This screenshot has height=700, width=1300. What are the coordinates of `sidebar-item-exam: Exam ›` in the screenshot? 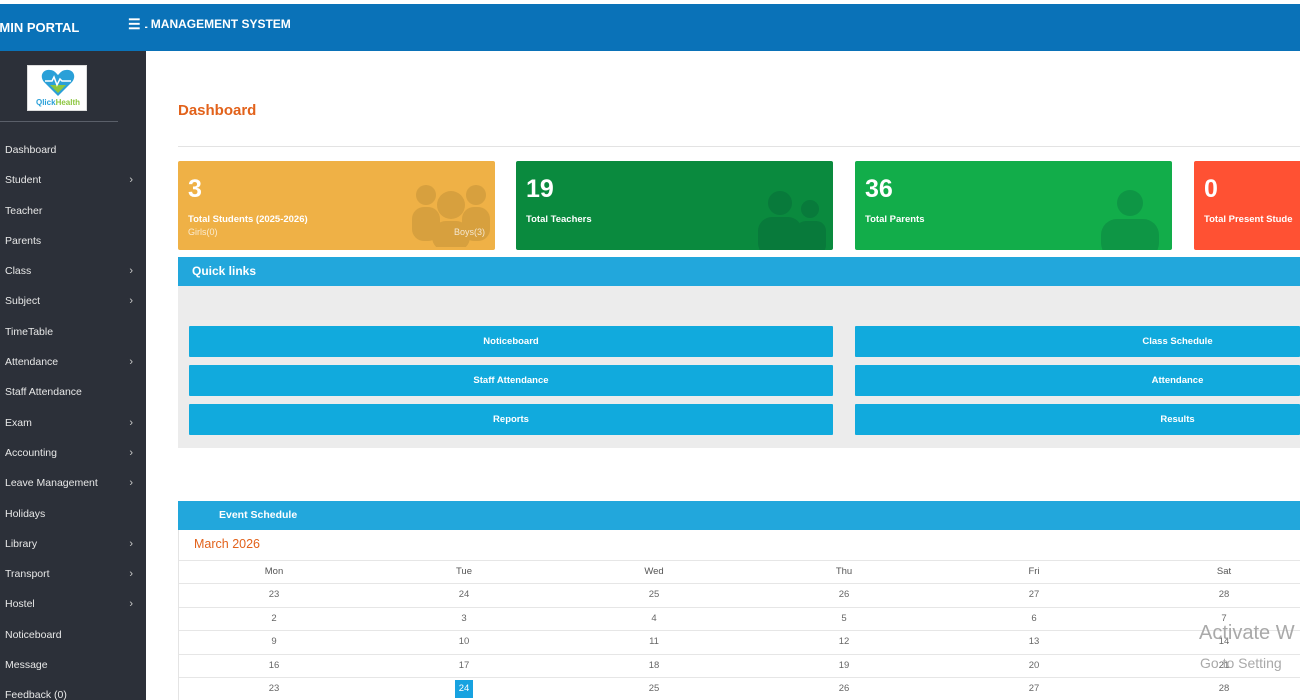 It's located at (73, 428).